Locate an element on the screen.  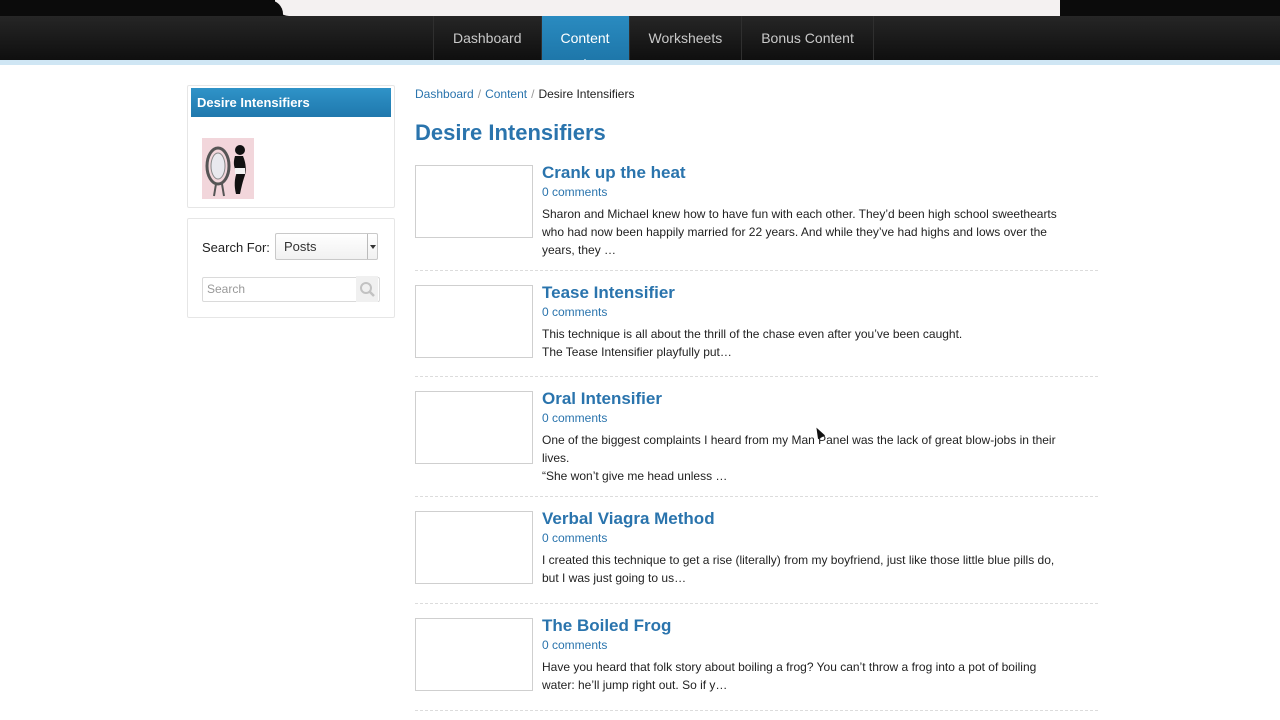
breadcrumb-dashboard: Dashboard is located at coordinates (444, 94).